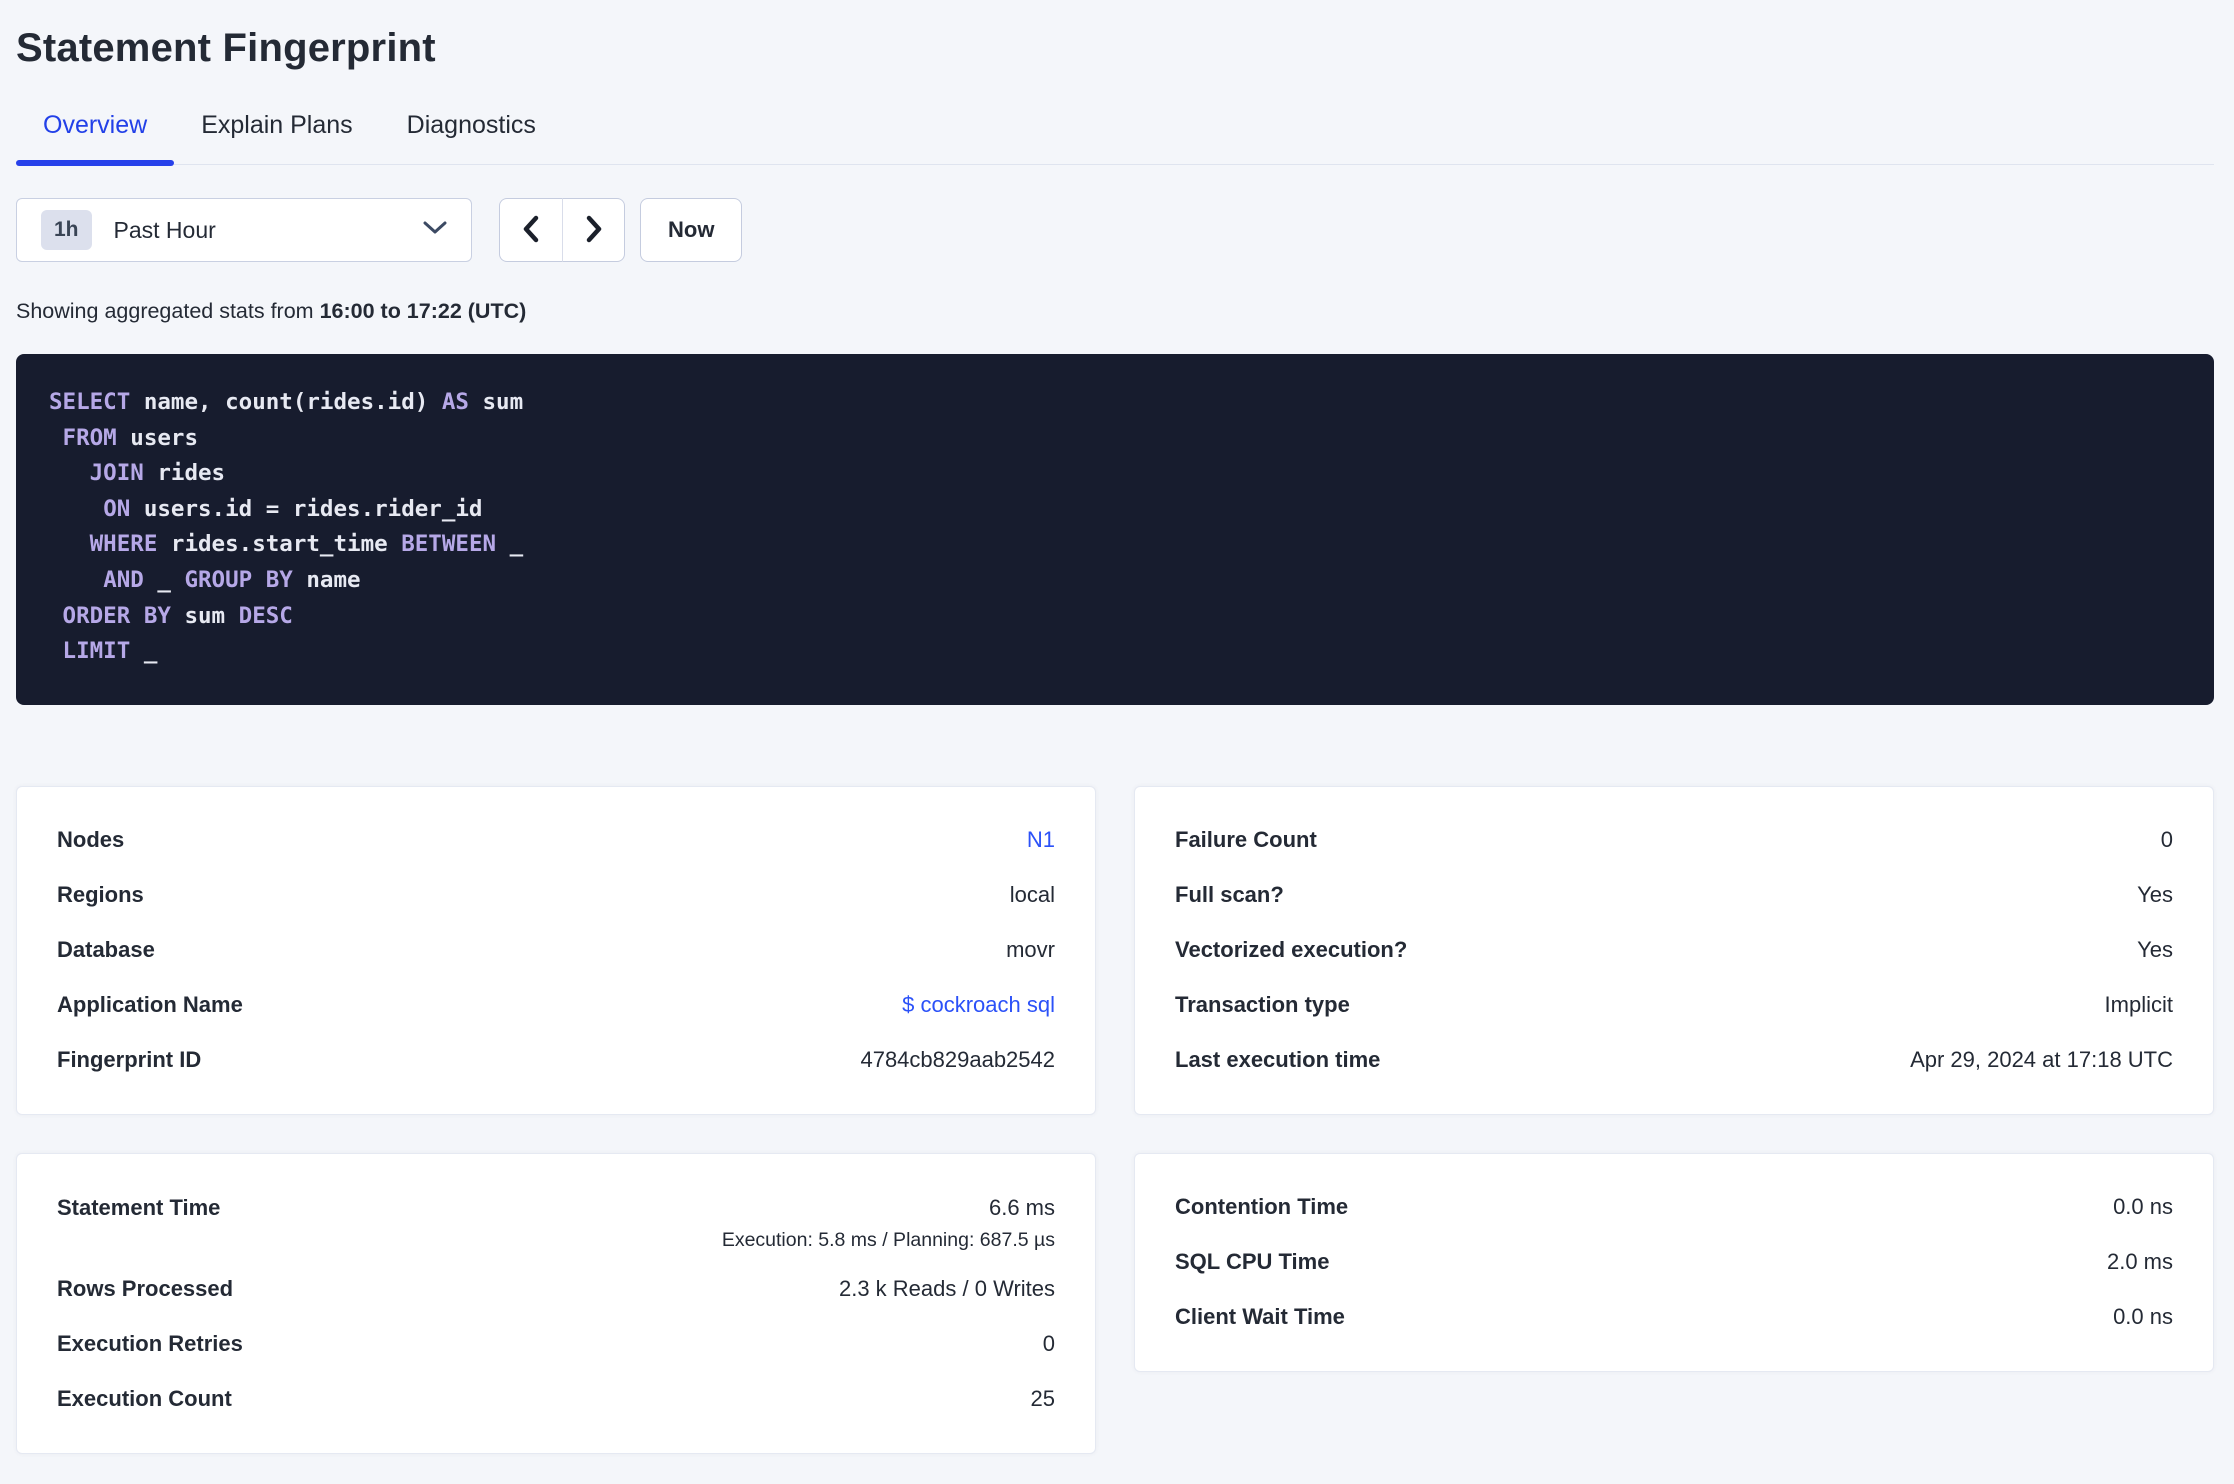  I want to click on sql-line: FROM users, so click(1111, 439).